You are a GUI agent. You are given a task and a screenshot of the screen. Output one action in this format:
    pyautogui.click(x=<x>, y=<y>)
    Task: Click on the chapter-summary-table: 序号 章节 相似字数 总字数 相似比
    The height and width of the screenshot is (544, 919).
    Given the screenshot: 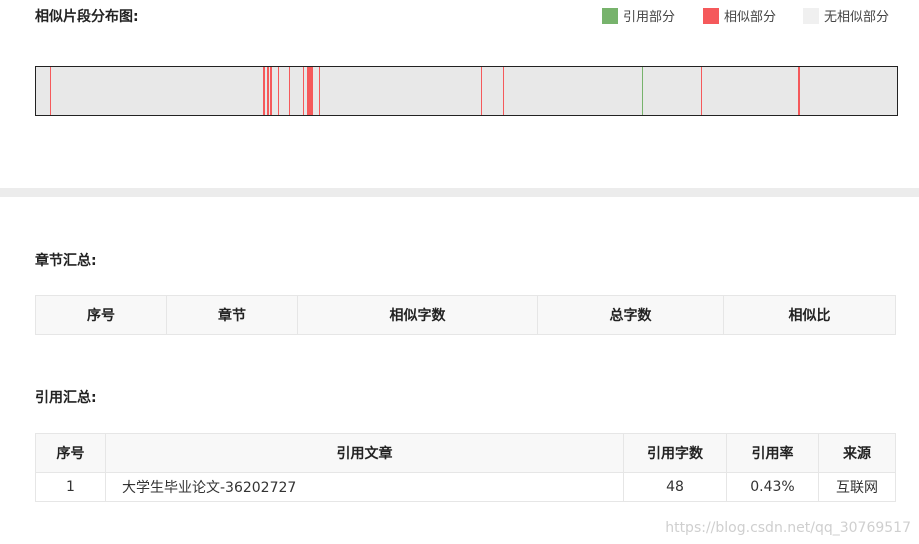 What is the action you would take?
    pyautogui.click(x=465, y=315)
    